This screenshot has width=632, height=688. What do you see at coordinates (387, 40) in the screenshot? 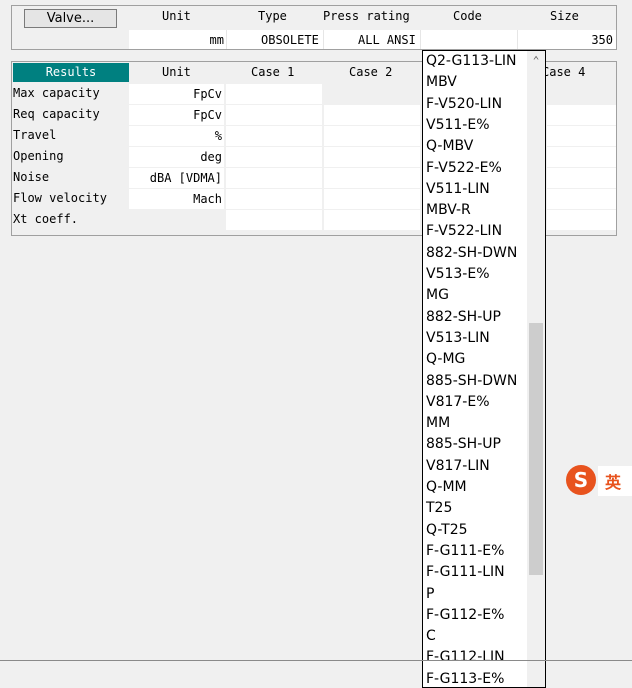
I see `value-press-rating: ALL ANSI` at bounding box center [387, 40].